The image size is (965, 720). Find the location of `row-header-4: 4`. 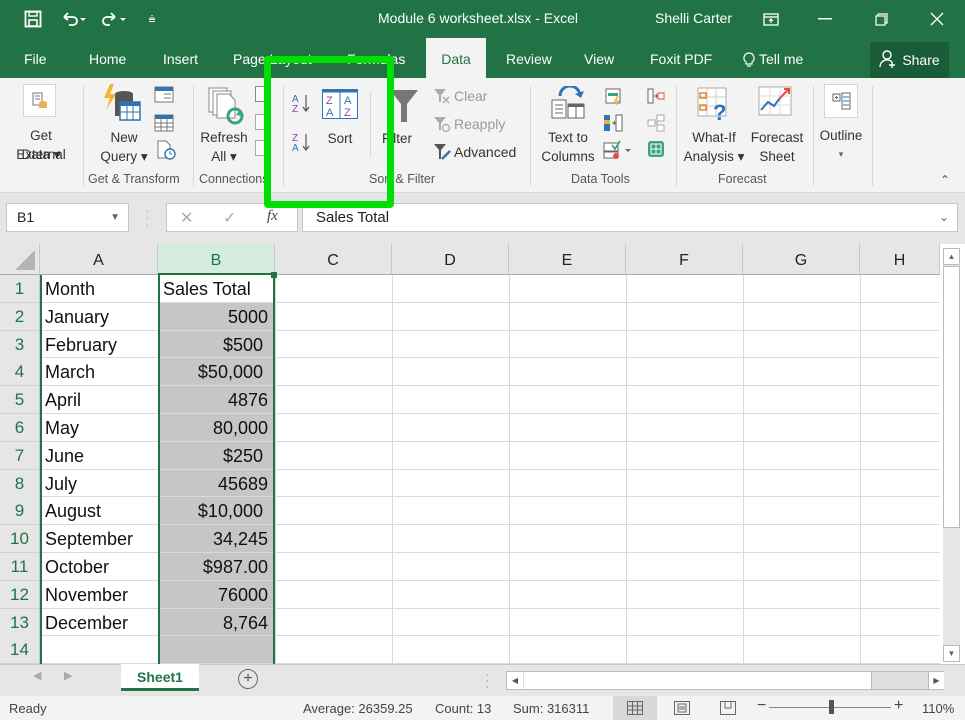

row-header-4: 4 is located at coordinates (20, 372).